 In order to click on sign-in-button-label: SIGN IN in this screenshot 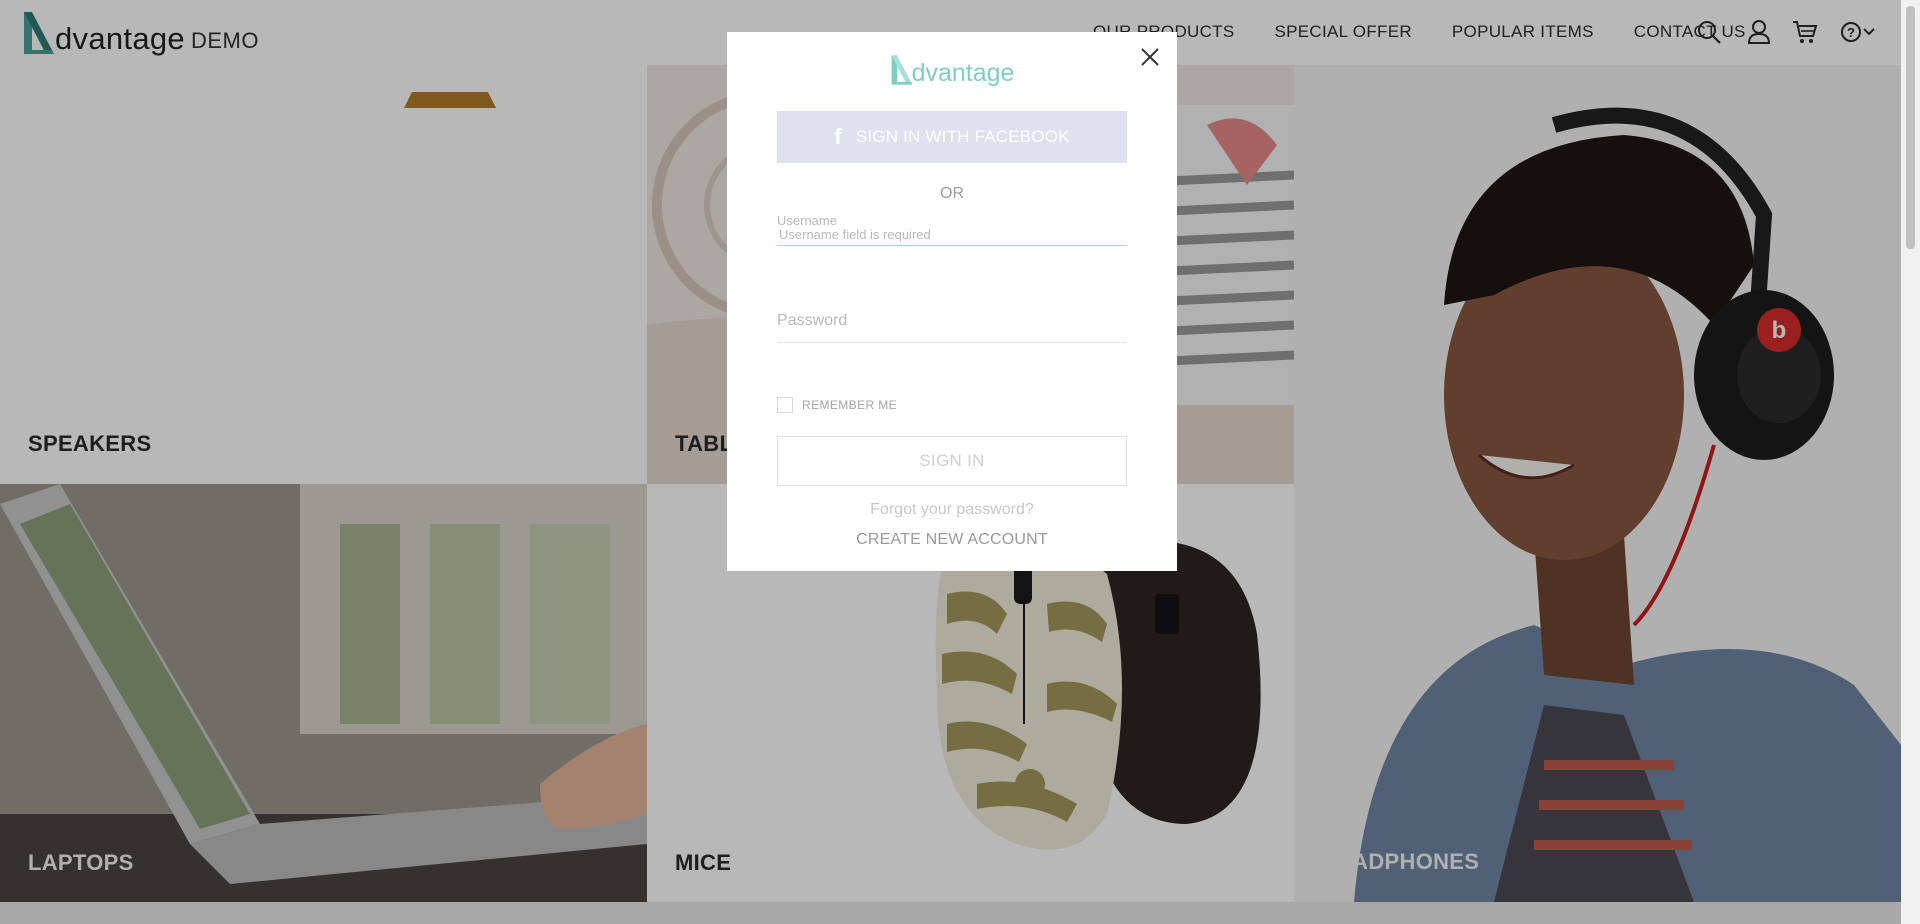, I will do `click(952, 460)`.